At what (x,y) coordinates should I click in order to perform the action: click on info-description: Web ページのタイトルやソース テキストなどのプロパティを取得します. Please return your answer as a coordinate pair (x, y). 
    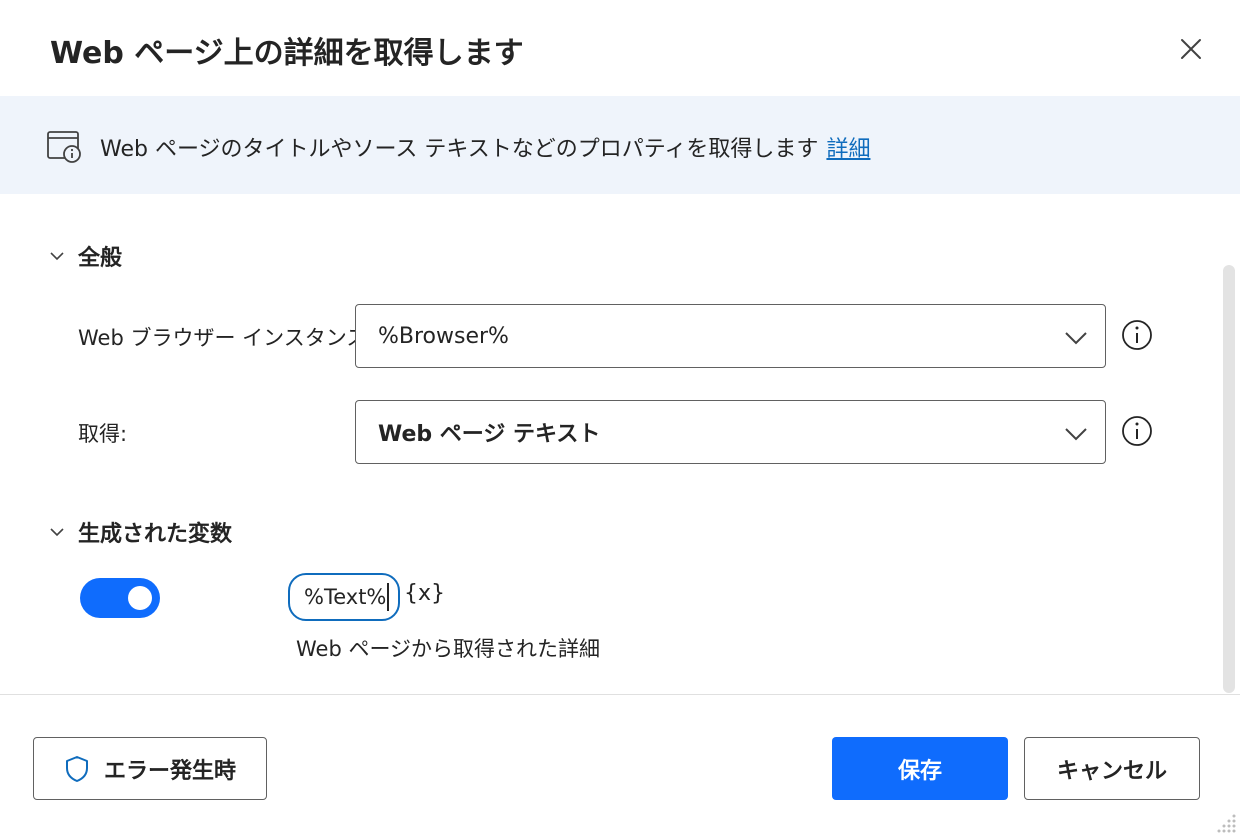
    Looking at the image, I should click on (459, 149).